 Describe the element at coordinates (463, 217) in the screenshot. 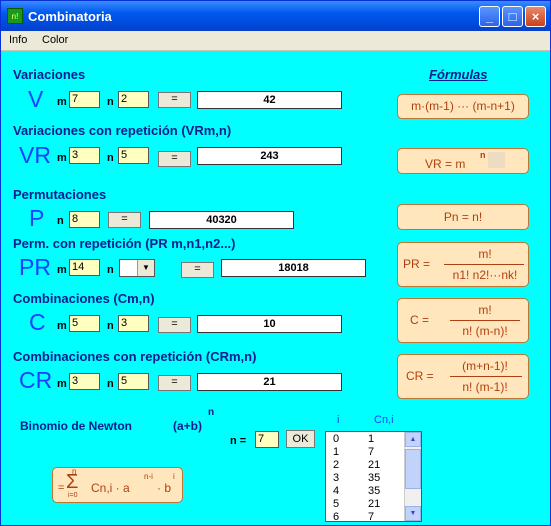

I see `permutaciones-formula: Pn = n!` at that location.